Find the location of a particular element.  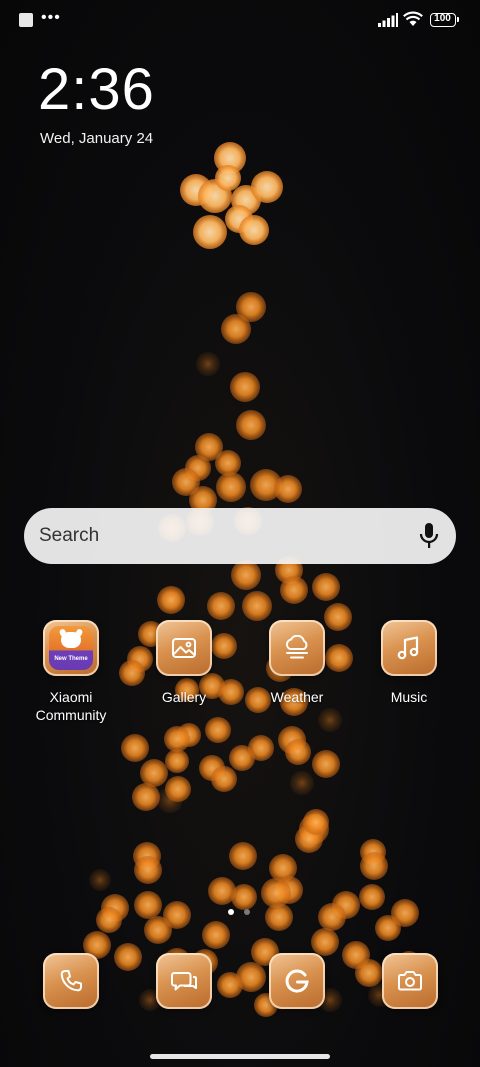

clock-time: 2:36 is located at coordinates (96, 90).